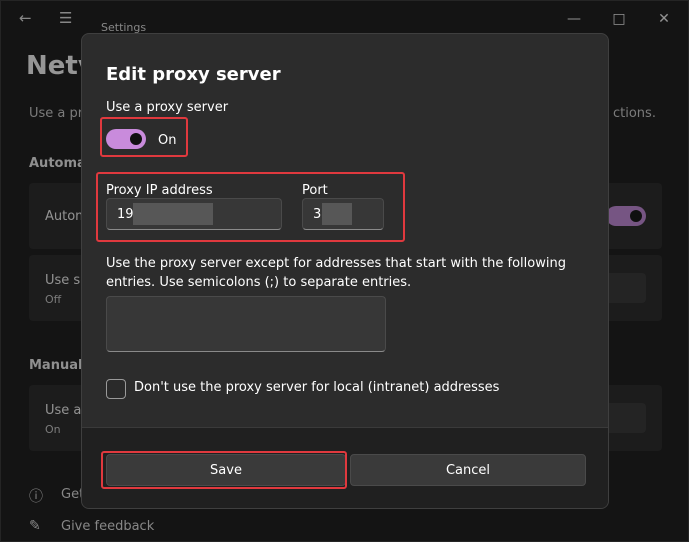 This screenshot has width=689, height=542. I want to click on cancel-button: Cancel, so click(468, 470).